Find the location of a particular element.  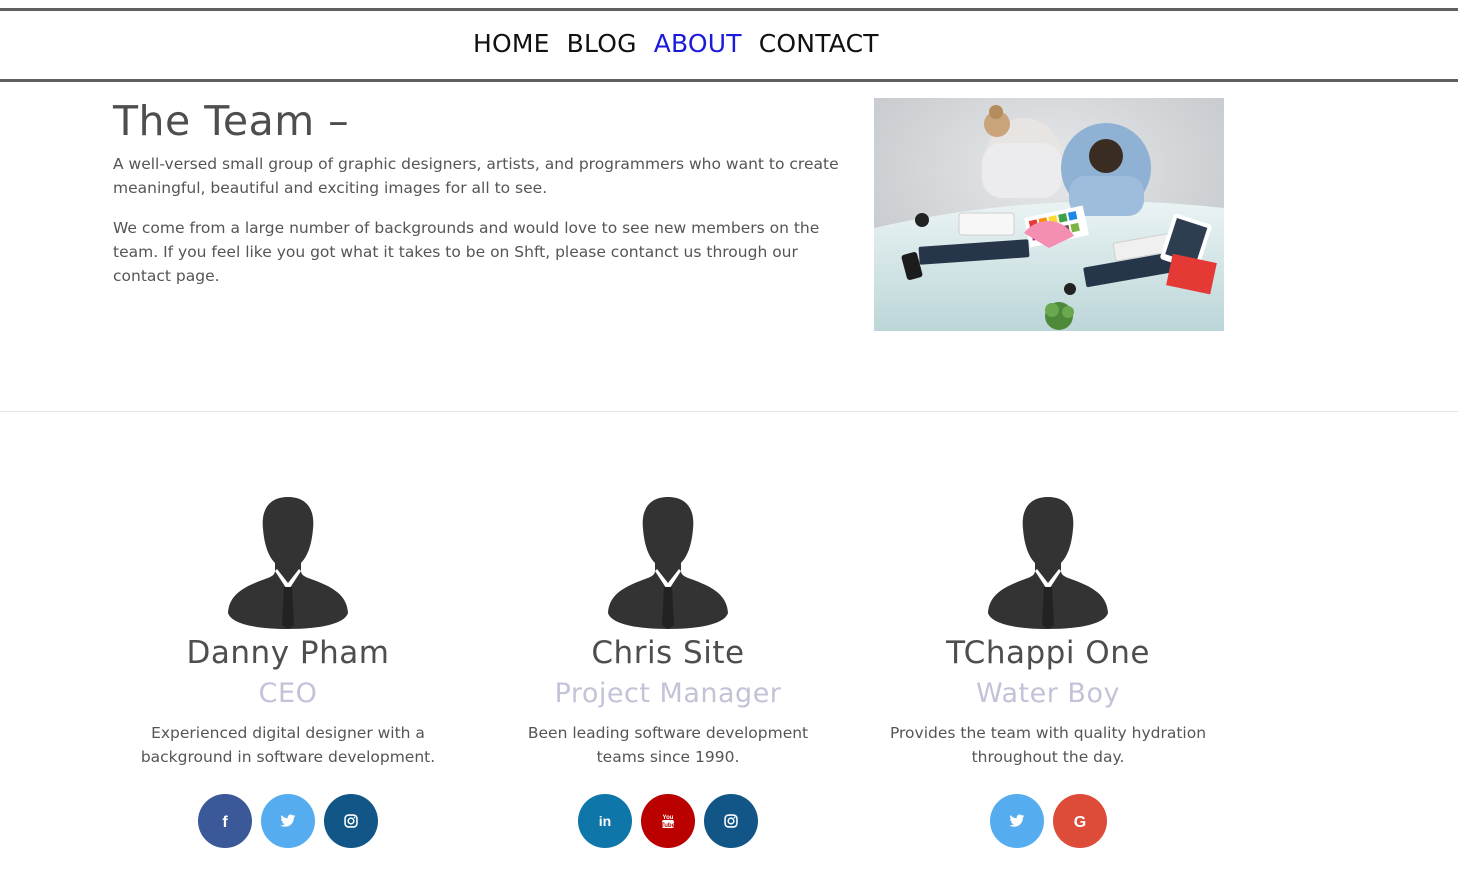

member-name: Danny Pham is located at coordinates (288, 653).